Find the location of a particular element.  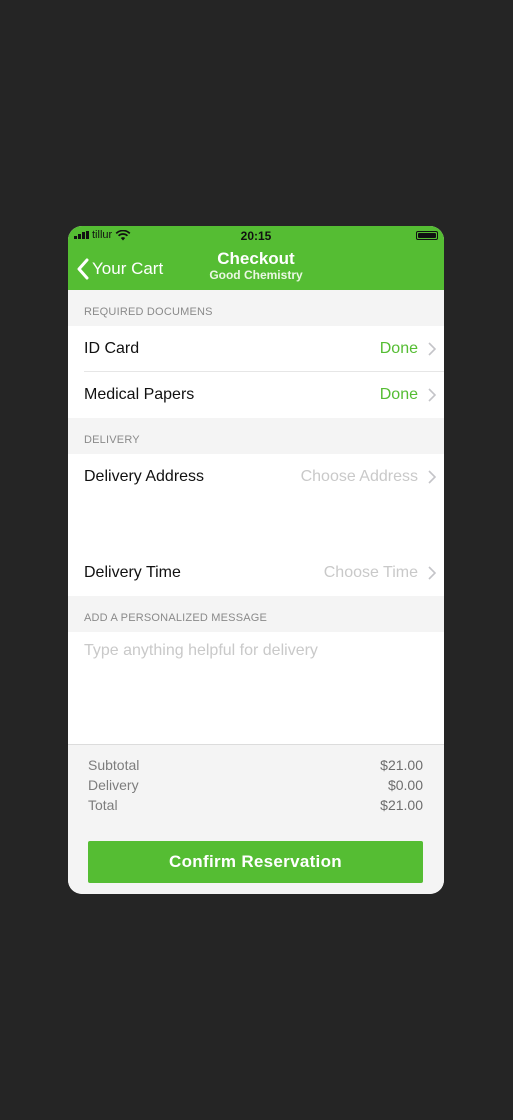

section-header-delivery: DELIVERY is located at coordinates (112, 440).